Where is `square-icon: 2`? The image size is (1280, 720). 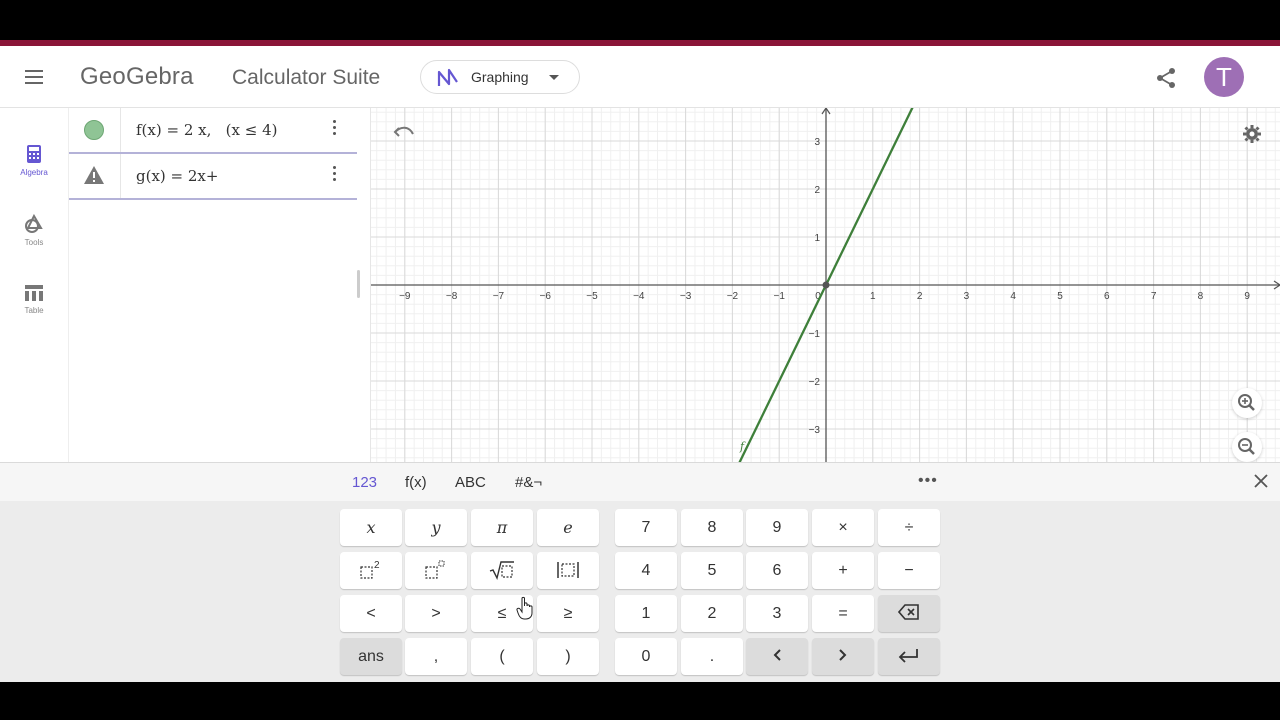
square-icon: 2 is located at coordinates (370, 569).